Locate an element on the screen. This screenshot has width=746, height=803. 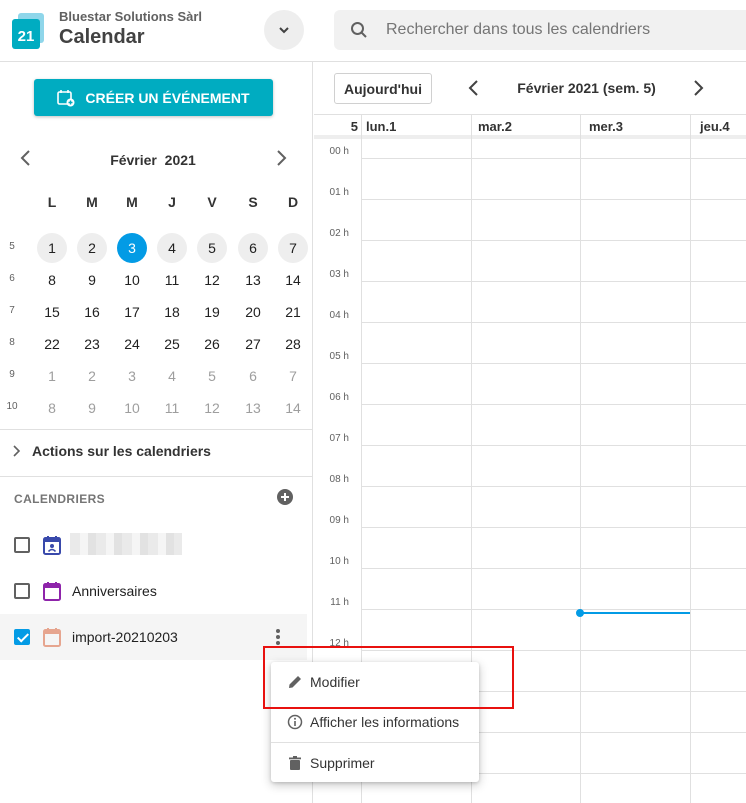
menu-item-delete: Supprimer is located at coordinates (375, 763).